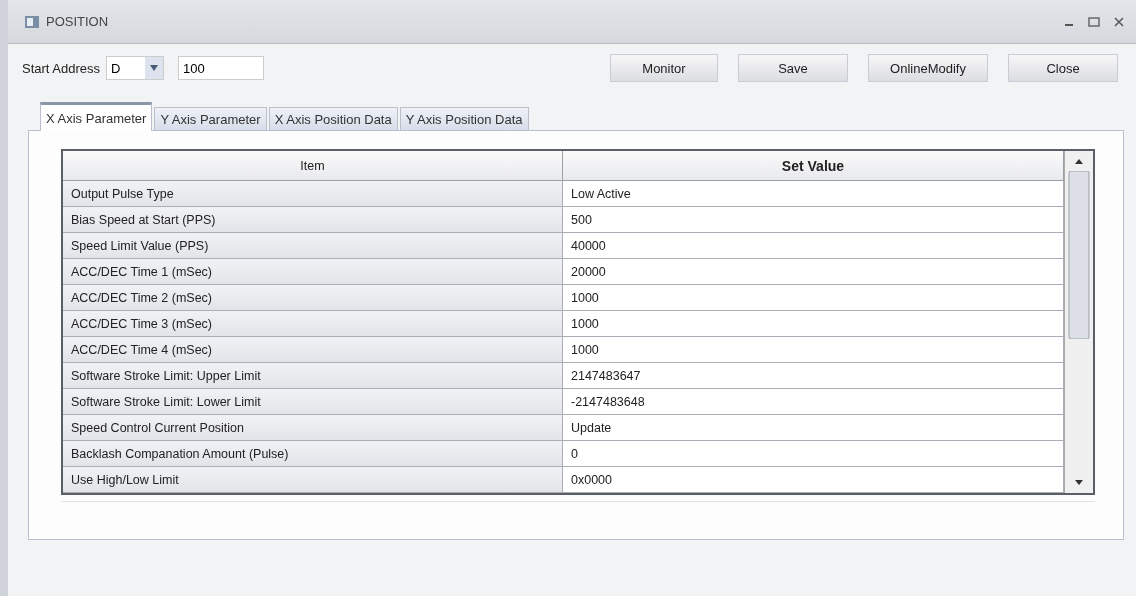 This screenshot has height=596, width=1136. I want to click on table-cell: Low Active, so click(813, 194).